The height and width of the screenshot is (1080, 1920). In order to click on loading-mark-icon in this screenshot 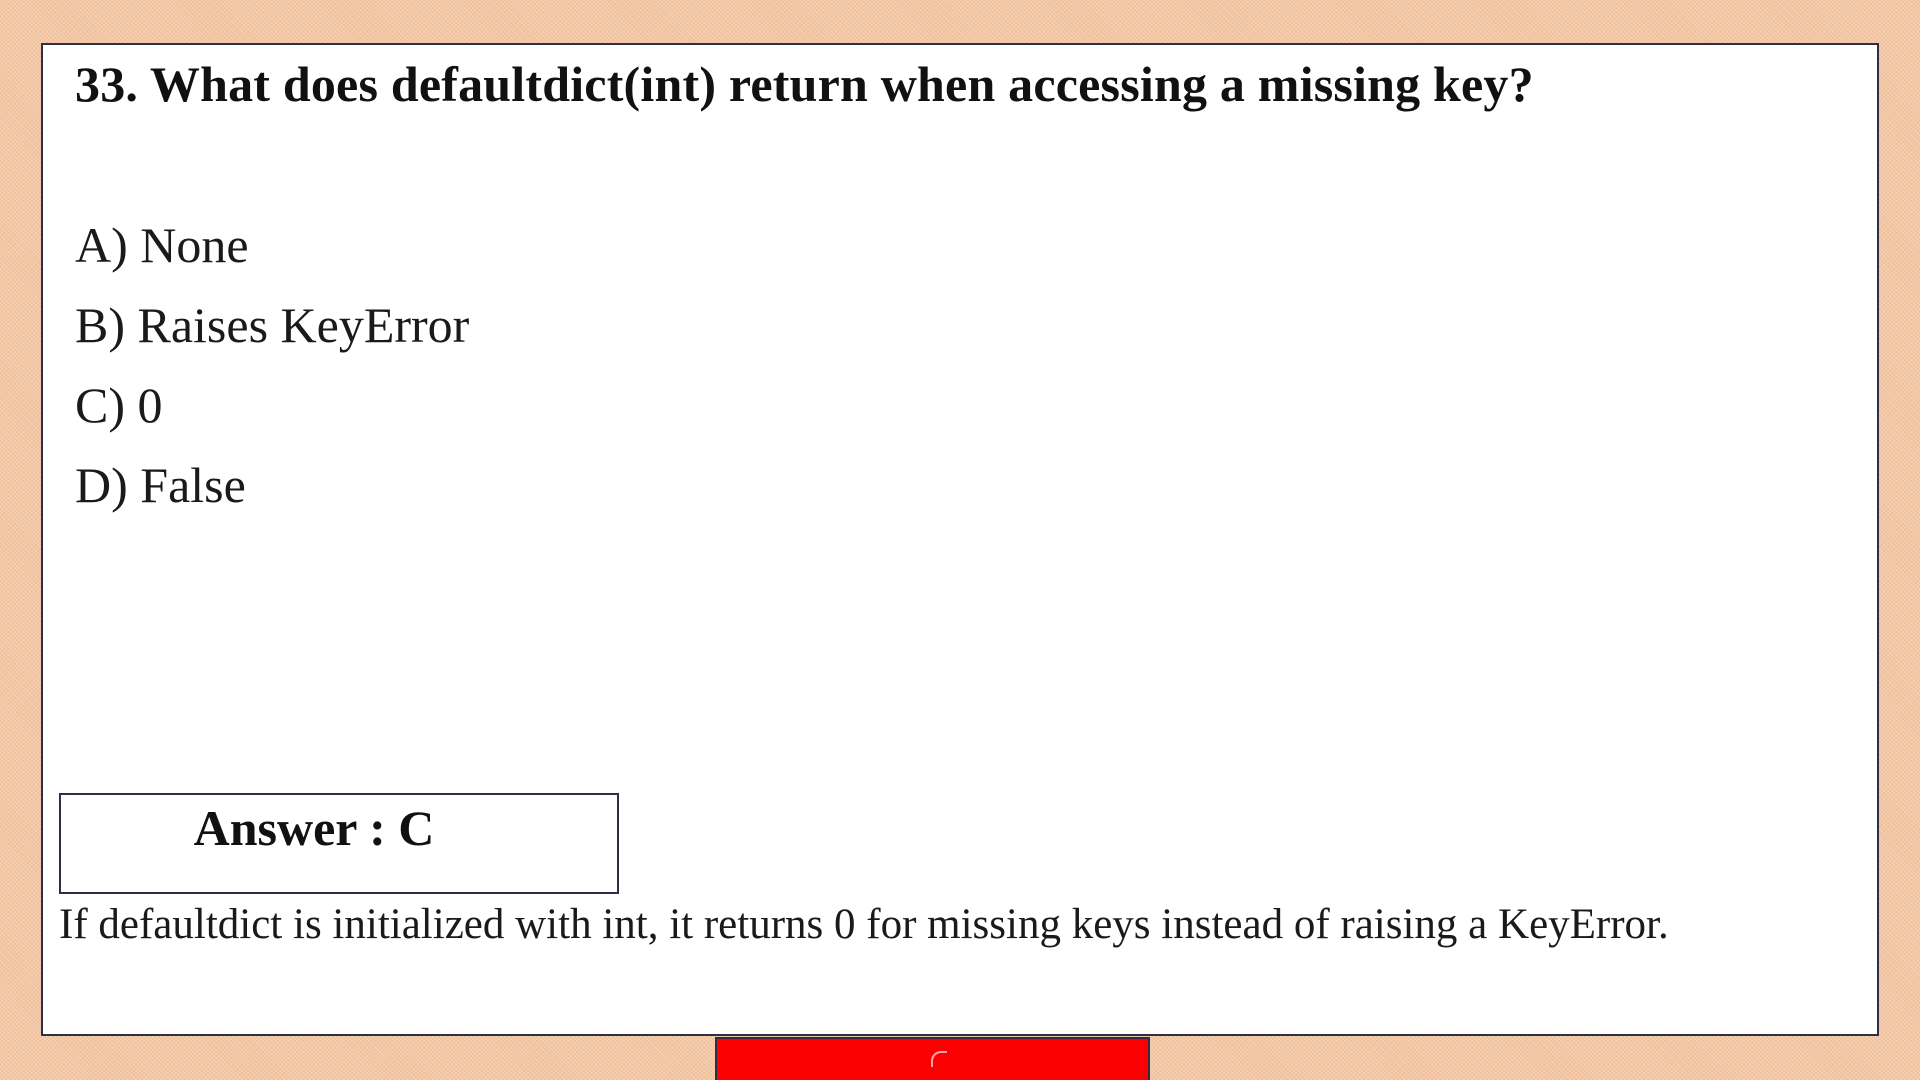, I will do `click(939, 1059)`.